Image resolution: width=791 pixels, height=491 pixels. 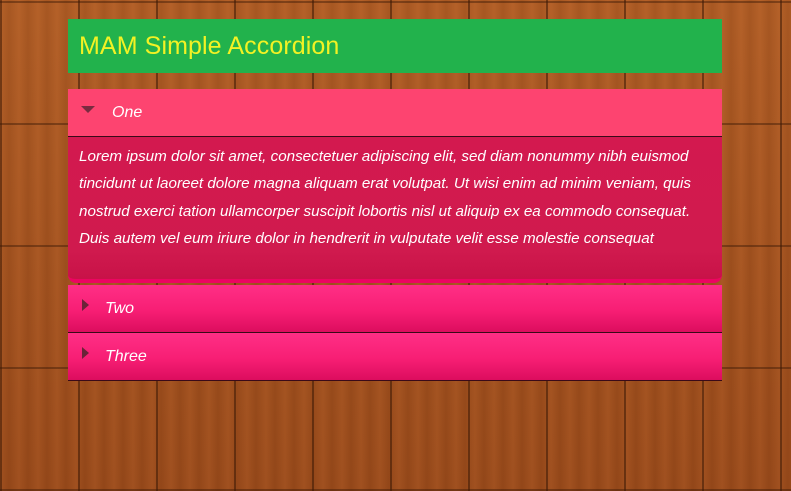 What do you see at coordinates (120, 308) in the screenshot?
I see `accordion-item-label: Two` at bounding box center [120, 308].